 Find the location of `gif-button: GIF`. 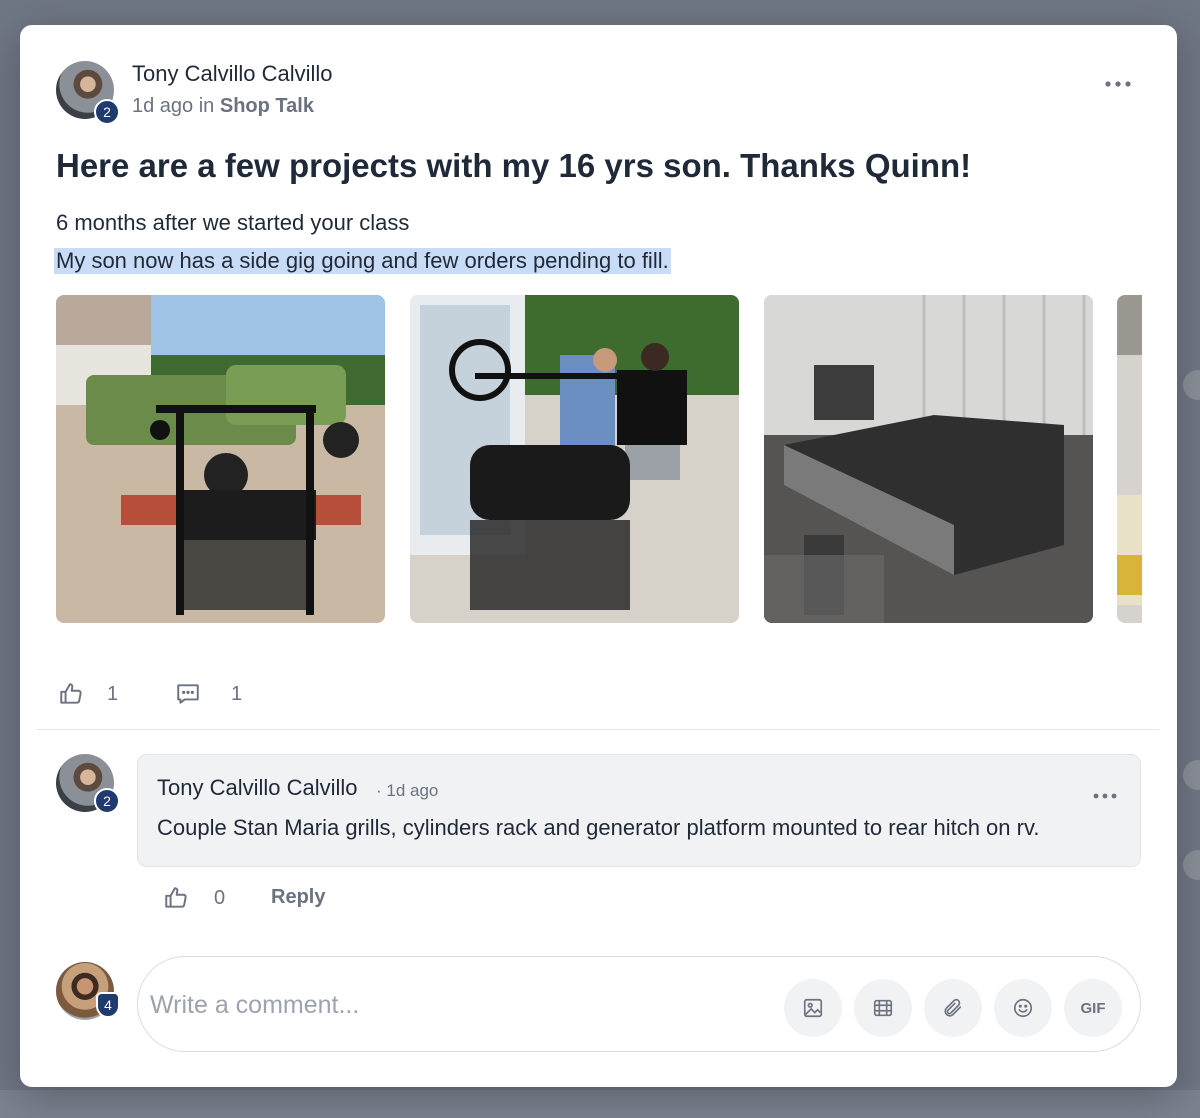

gif-button: GIF is located at coordinates (1093, 1008).